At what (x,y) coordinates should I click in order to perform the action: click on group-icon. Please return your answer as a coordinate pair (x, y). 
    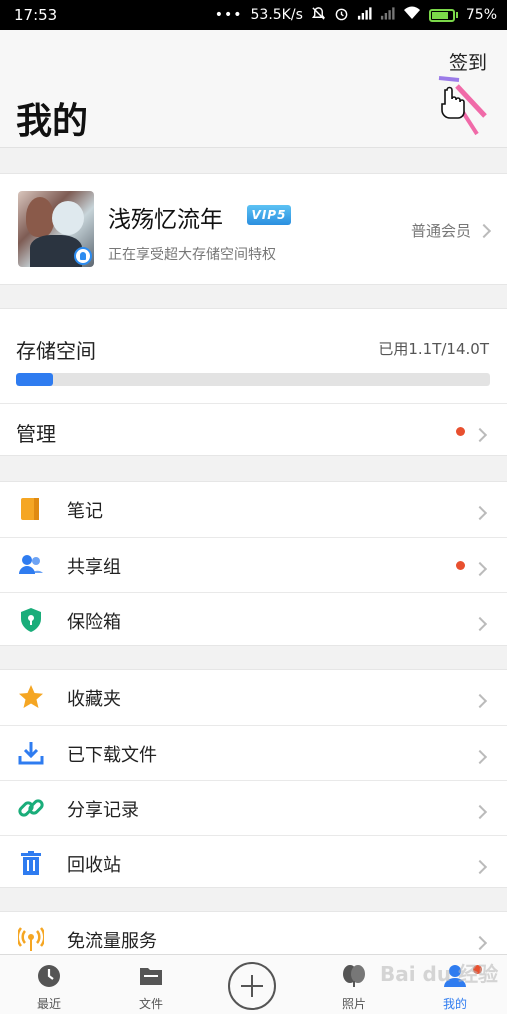
    Looking at the image, I should click on (31, 565).